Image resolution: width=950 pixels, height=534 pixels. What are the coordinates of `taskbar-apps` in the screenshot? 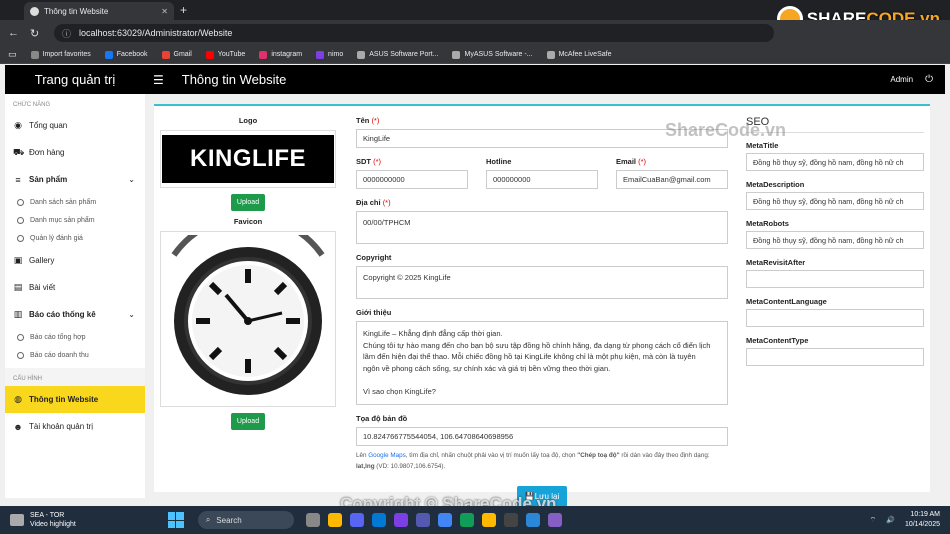 It's located at (433, 520).